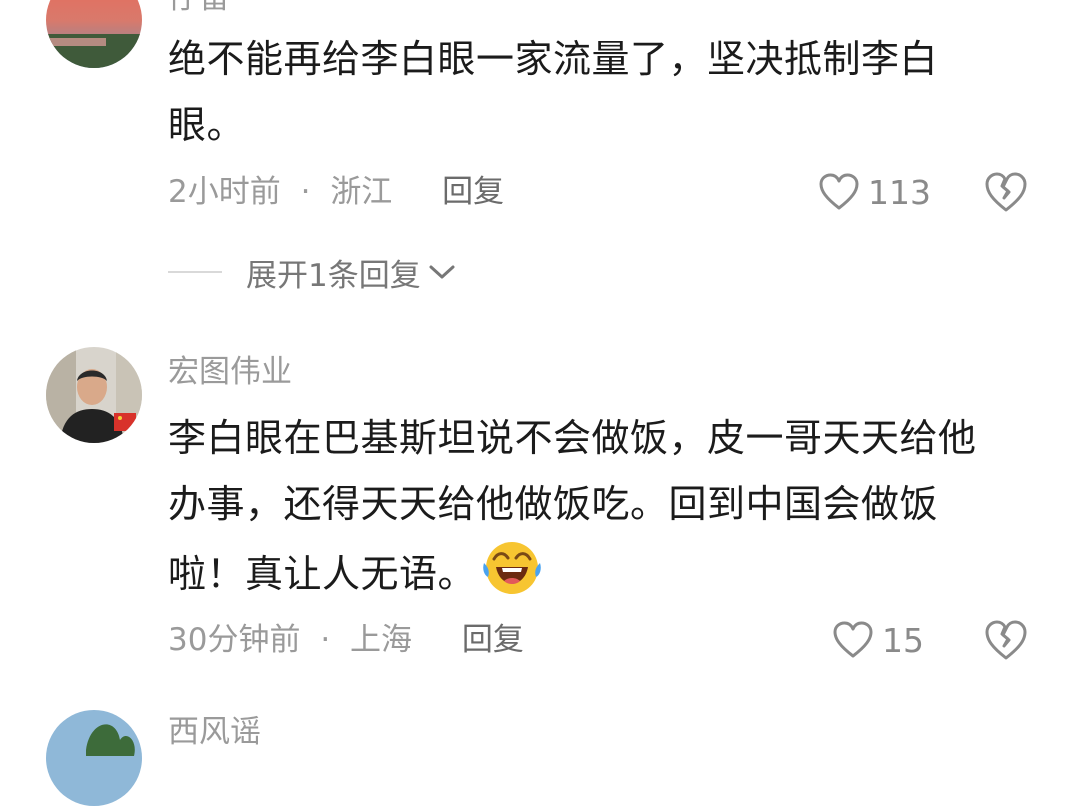  Describe the element at coordinates (381, 640) in the screenshot. I see `comment-location: 上海` at that location.